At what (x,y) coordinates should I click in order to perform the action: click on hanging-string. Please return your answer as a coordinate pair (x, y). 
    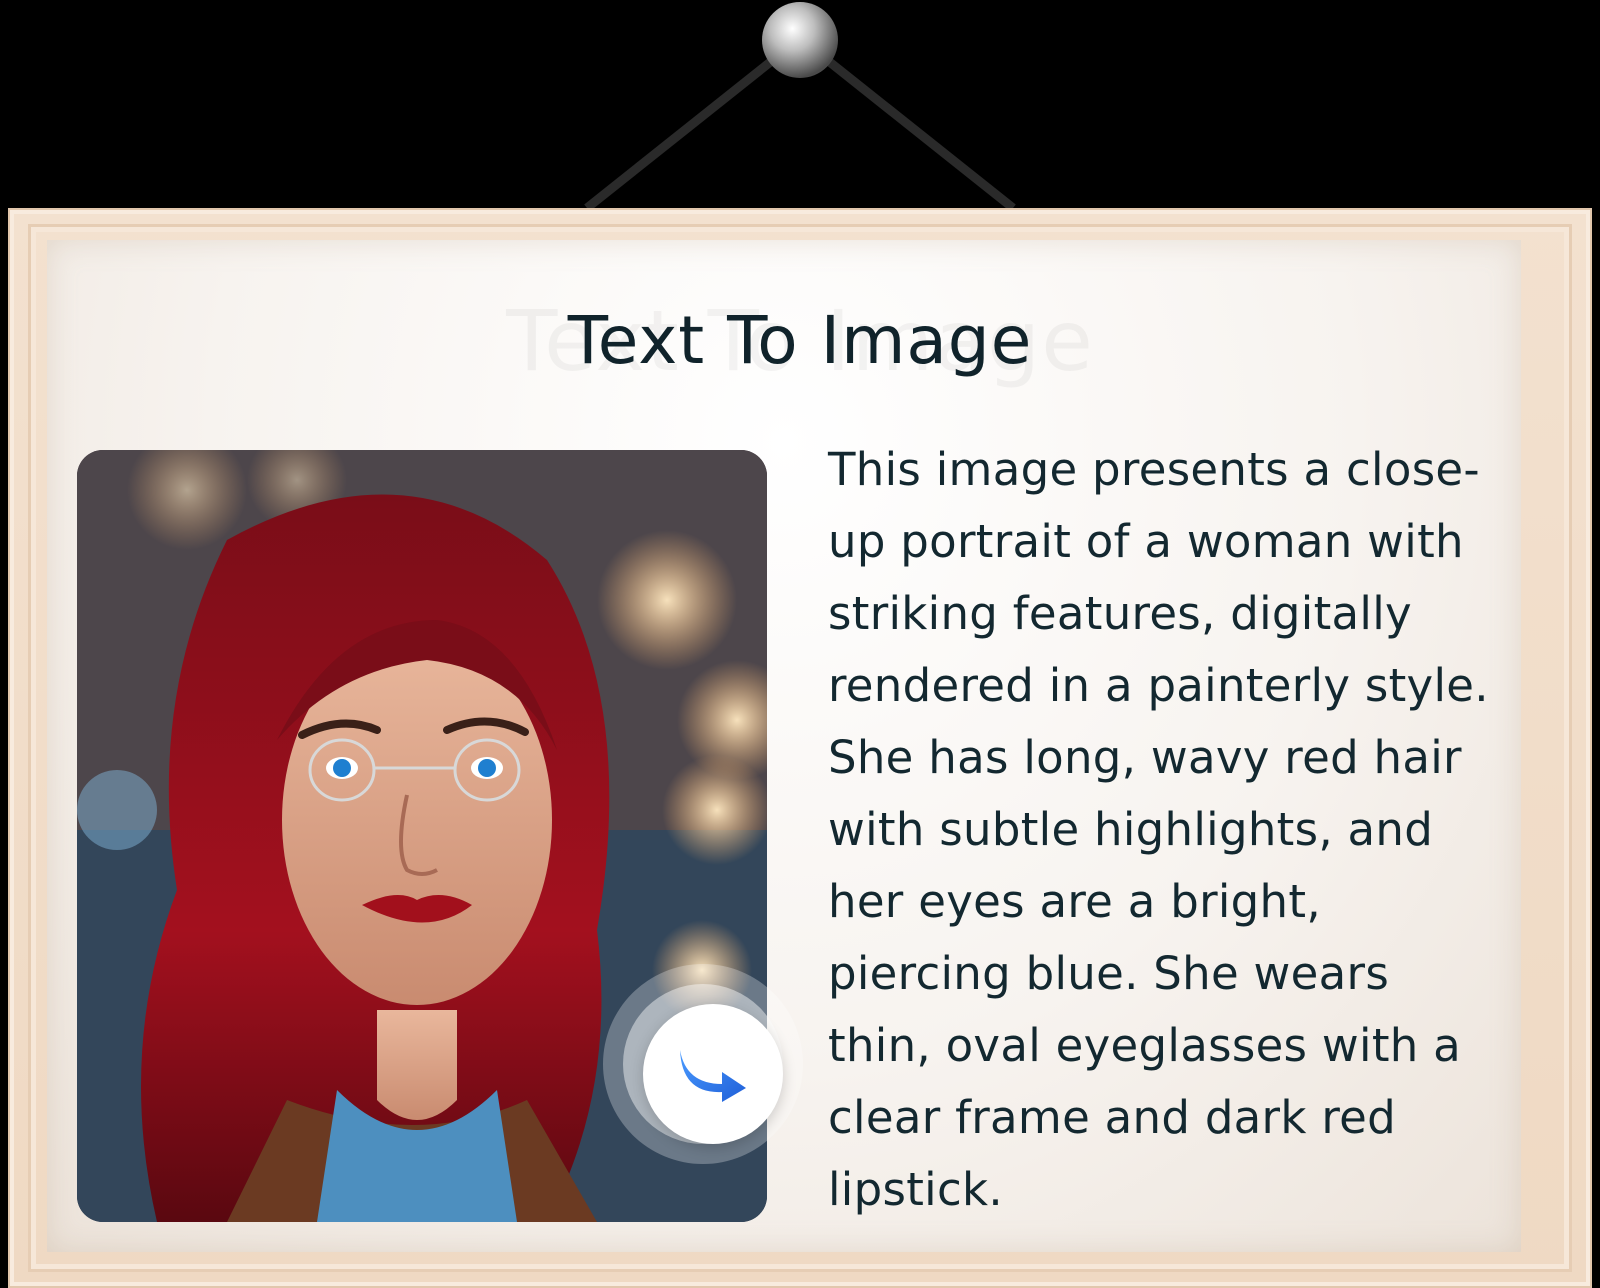
    Looking at the image, I should click on (800, 107).